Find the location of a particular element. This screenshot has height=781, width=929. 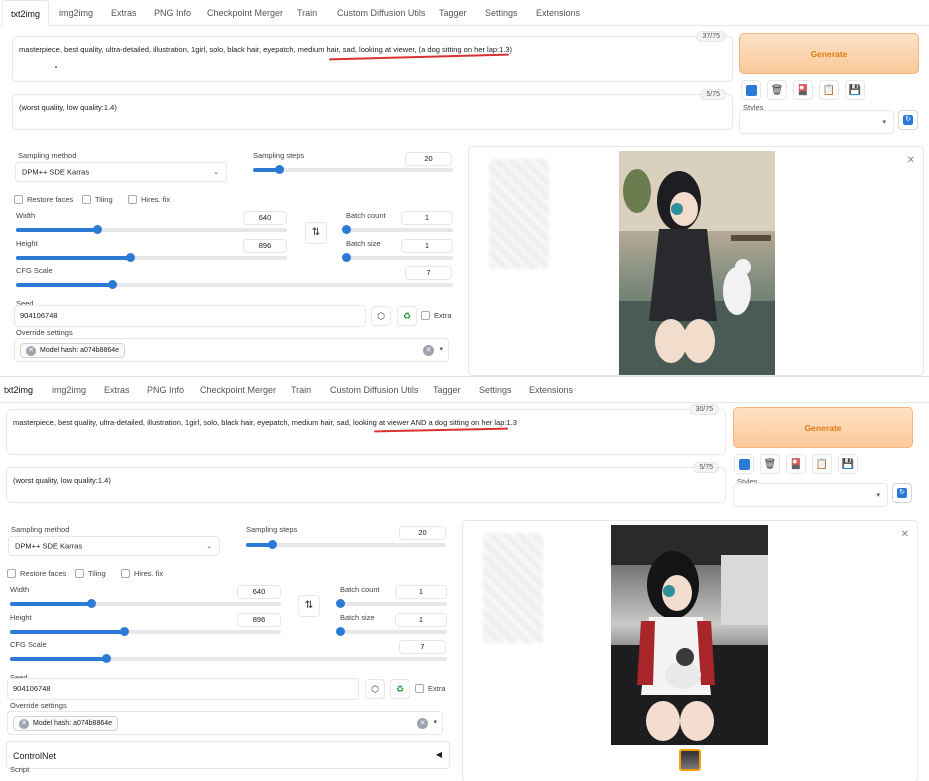

gallery-thumbnail is located at coordinates (690, 760).